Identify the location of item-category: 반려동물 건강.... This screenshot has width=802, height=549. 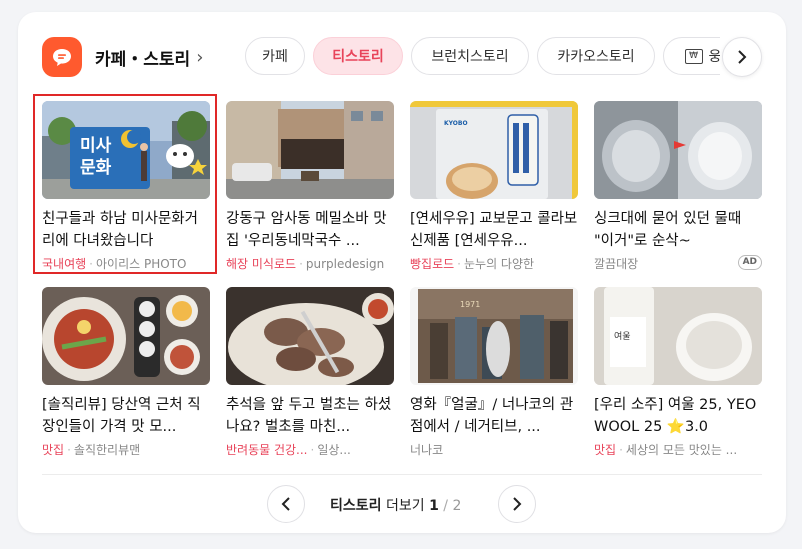
(267, 450).